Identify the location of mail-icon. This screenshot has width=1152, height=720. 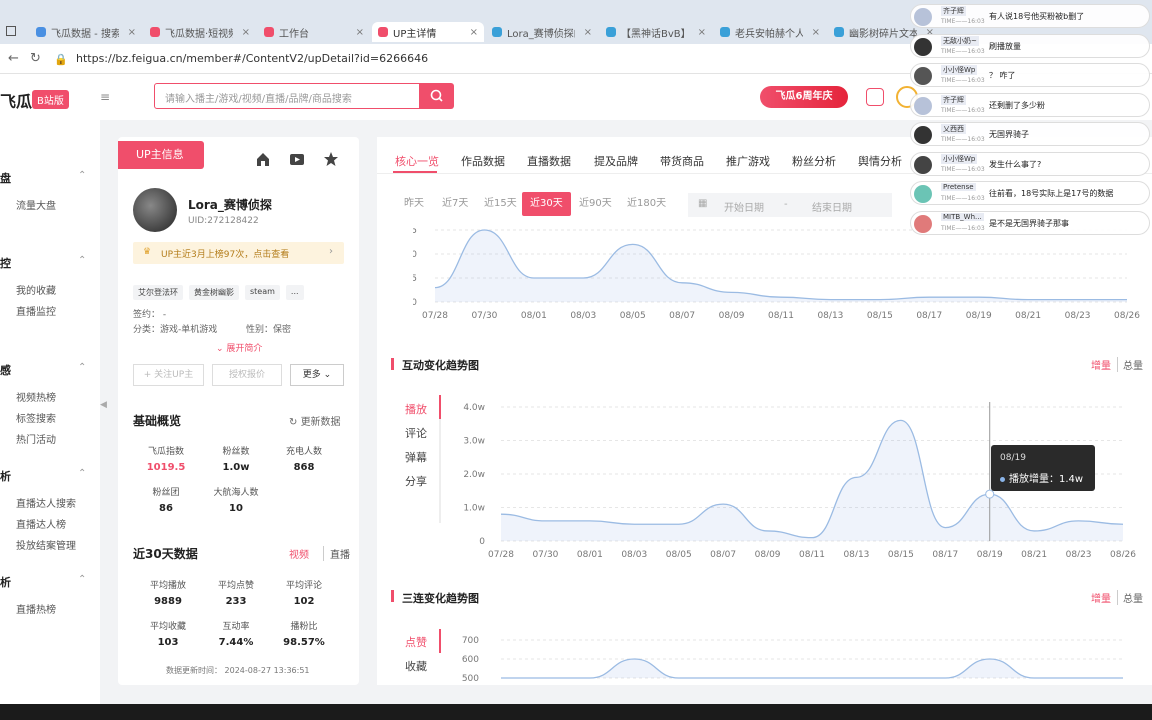
(875, 97).